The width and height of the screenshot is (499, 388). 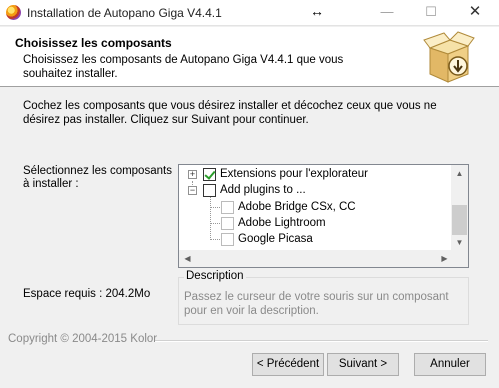 I want to click on scroll-down-icon: ▼, so click(x=459, y=242).